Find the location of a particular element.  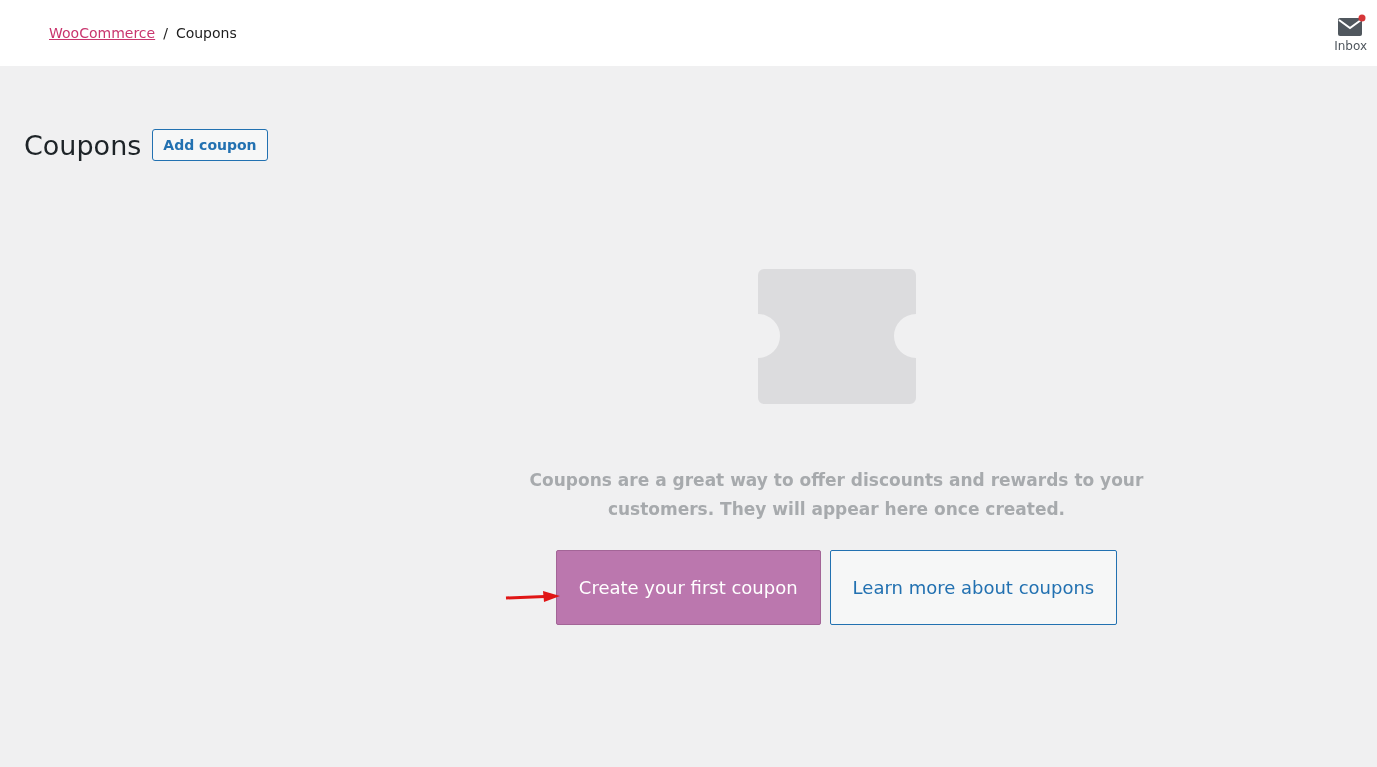

add-coupon-button: Add coupon is located at coordinates (210, 145).